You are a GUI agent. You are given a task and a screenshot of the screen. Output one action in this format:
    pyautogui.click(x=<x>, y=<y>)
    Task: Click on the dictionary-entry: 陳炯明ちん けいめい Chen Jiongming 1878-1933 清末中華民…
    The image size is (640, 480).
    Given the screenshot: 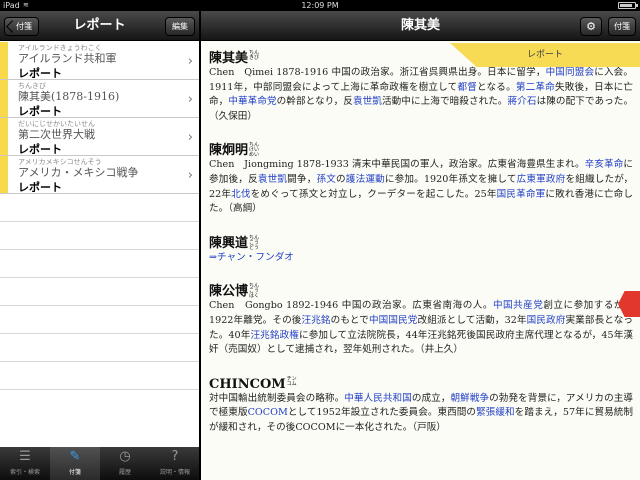 What is the action you would take?
    pyautogui.click(x=421, y=176)
    